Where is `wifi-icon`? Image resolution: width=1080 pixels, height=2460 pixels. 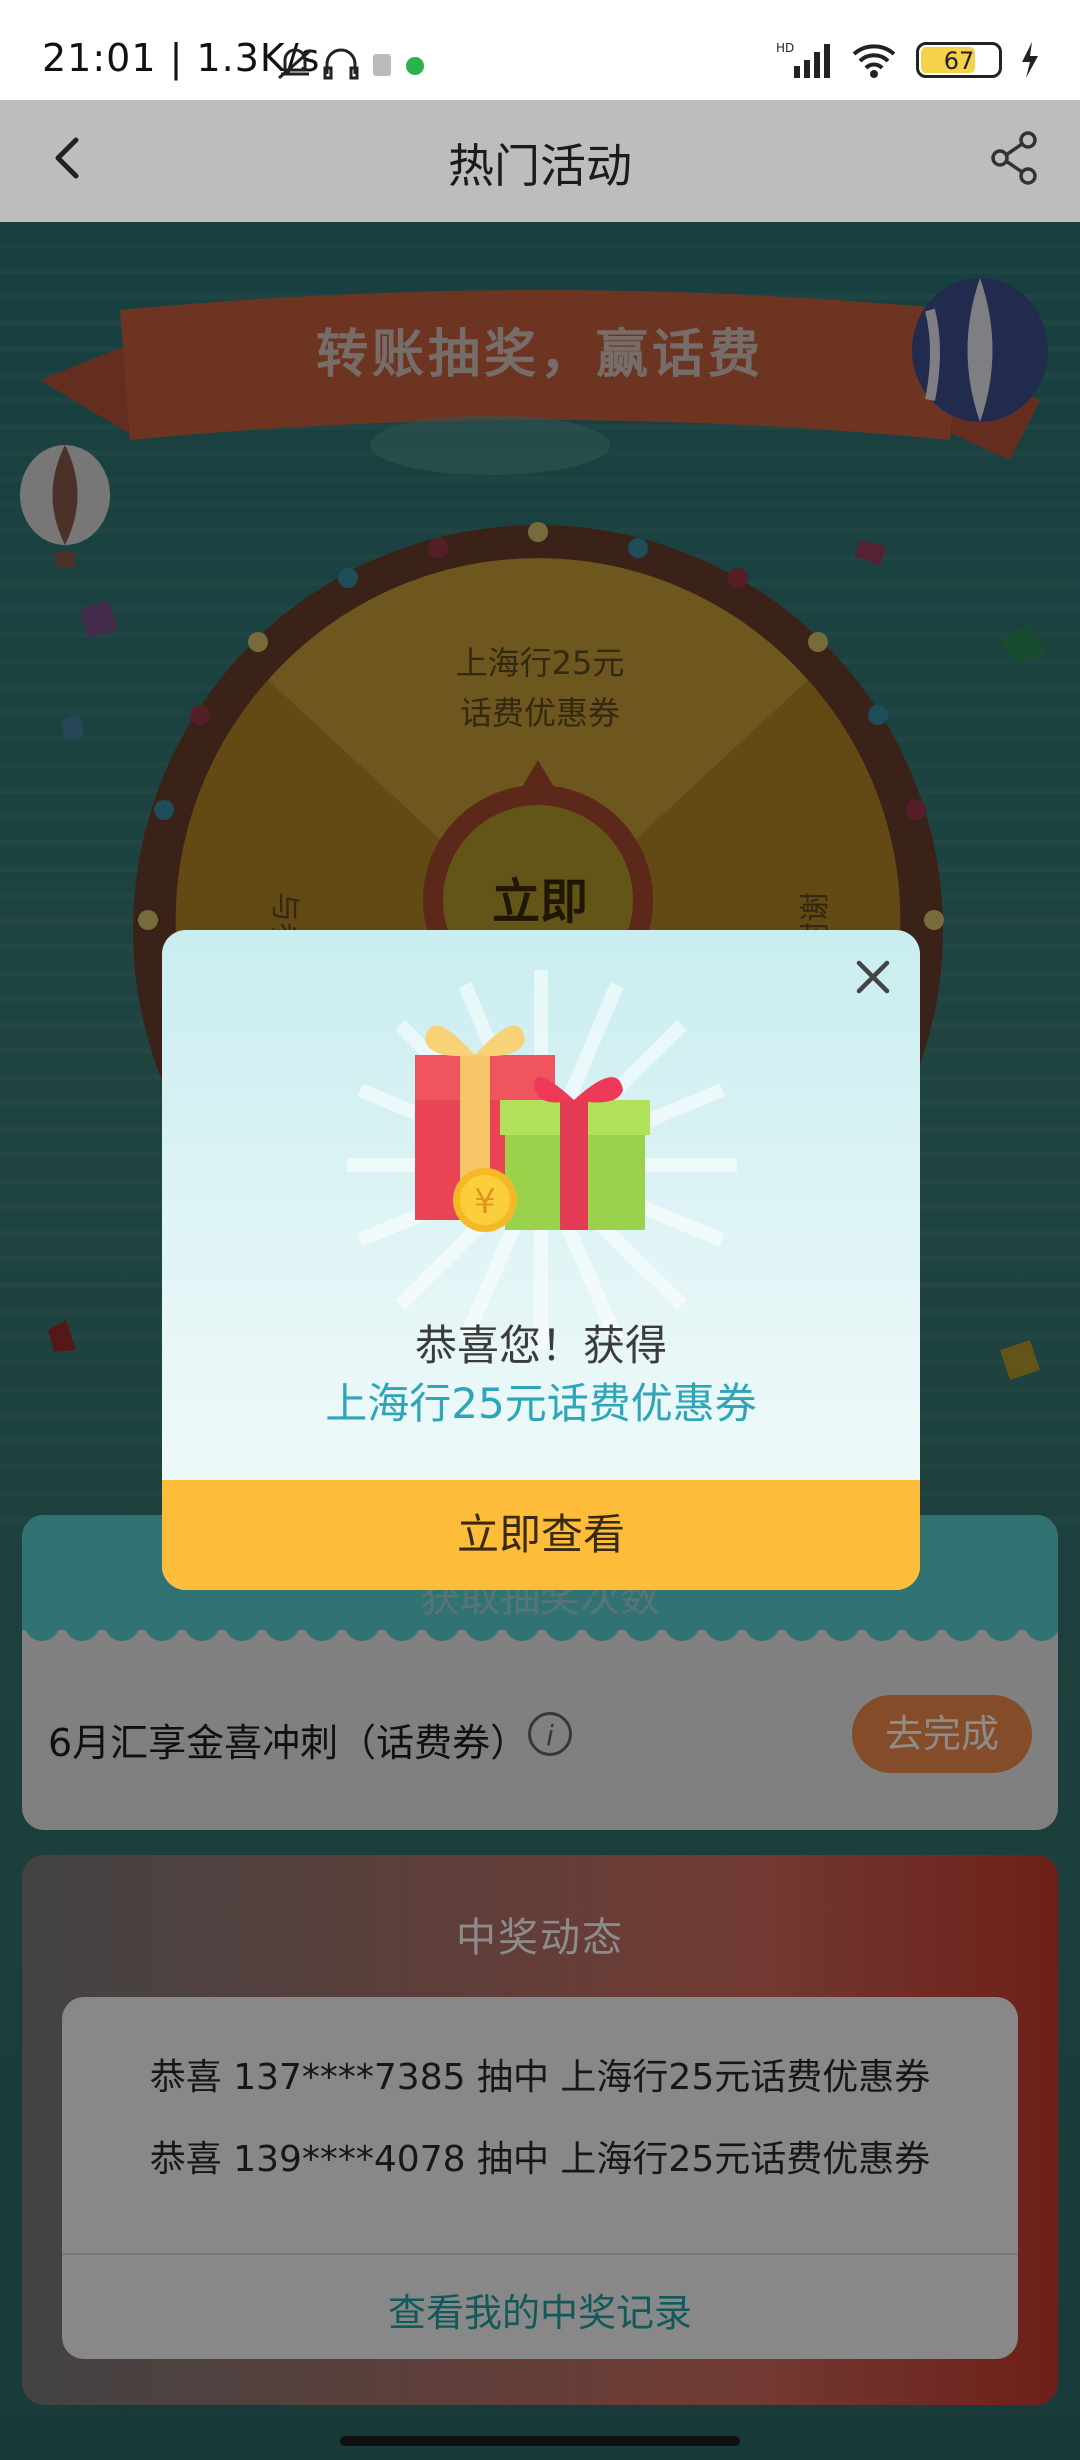
wifi-icon is located at coordinates (874, 61).